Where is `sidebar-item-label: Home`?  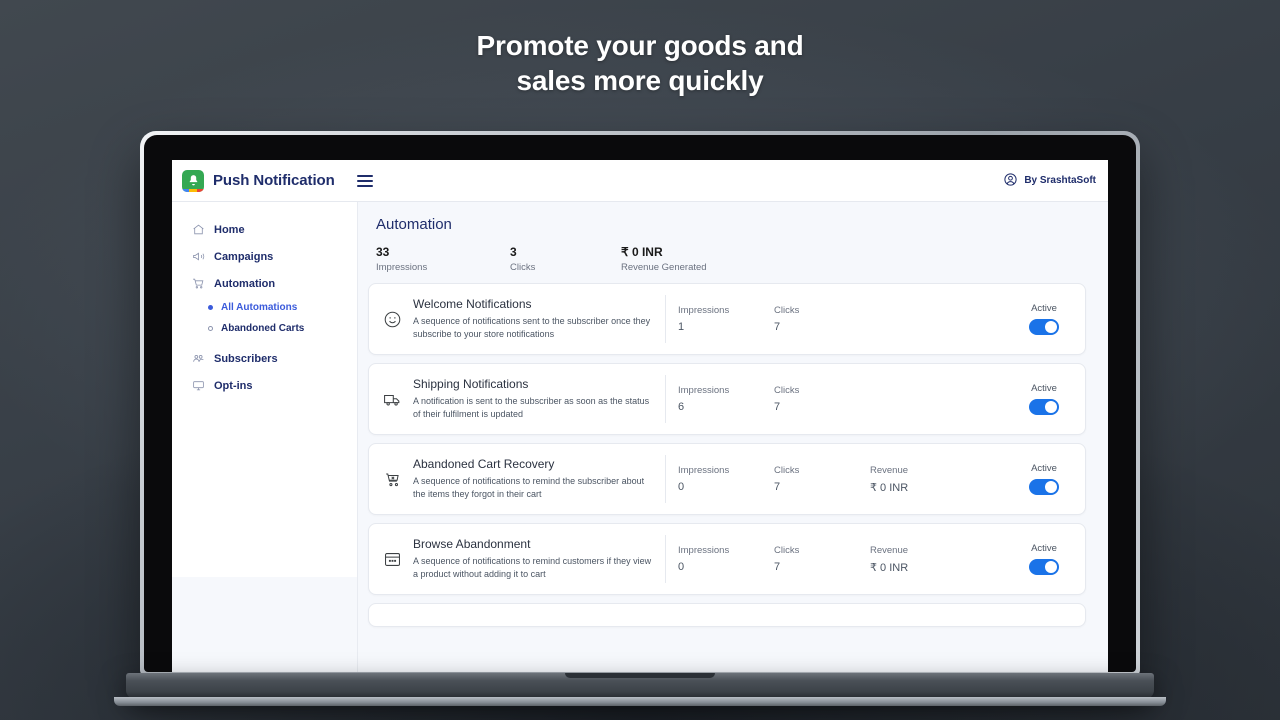
sidebar-item-label: Home is located at coordinates (229, 229).